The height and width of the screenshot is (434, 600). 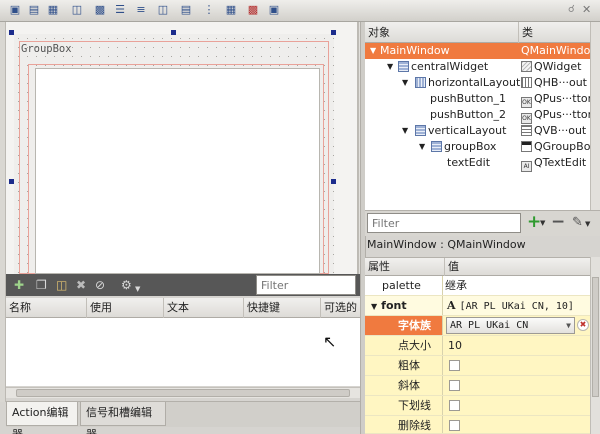 What do you see at coordinates (282, 308) in the screenshot?
I see `column-header-shortcut: 快捷键` at bounding box center [282, 308].